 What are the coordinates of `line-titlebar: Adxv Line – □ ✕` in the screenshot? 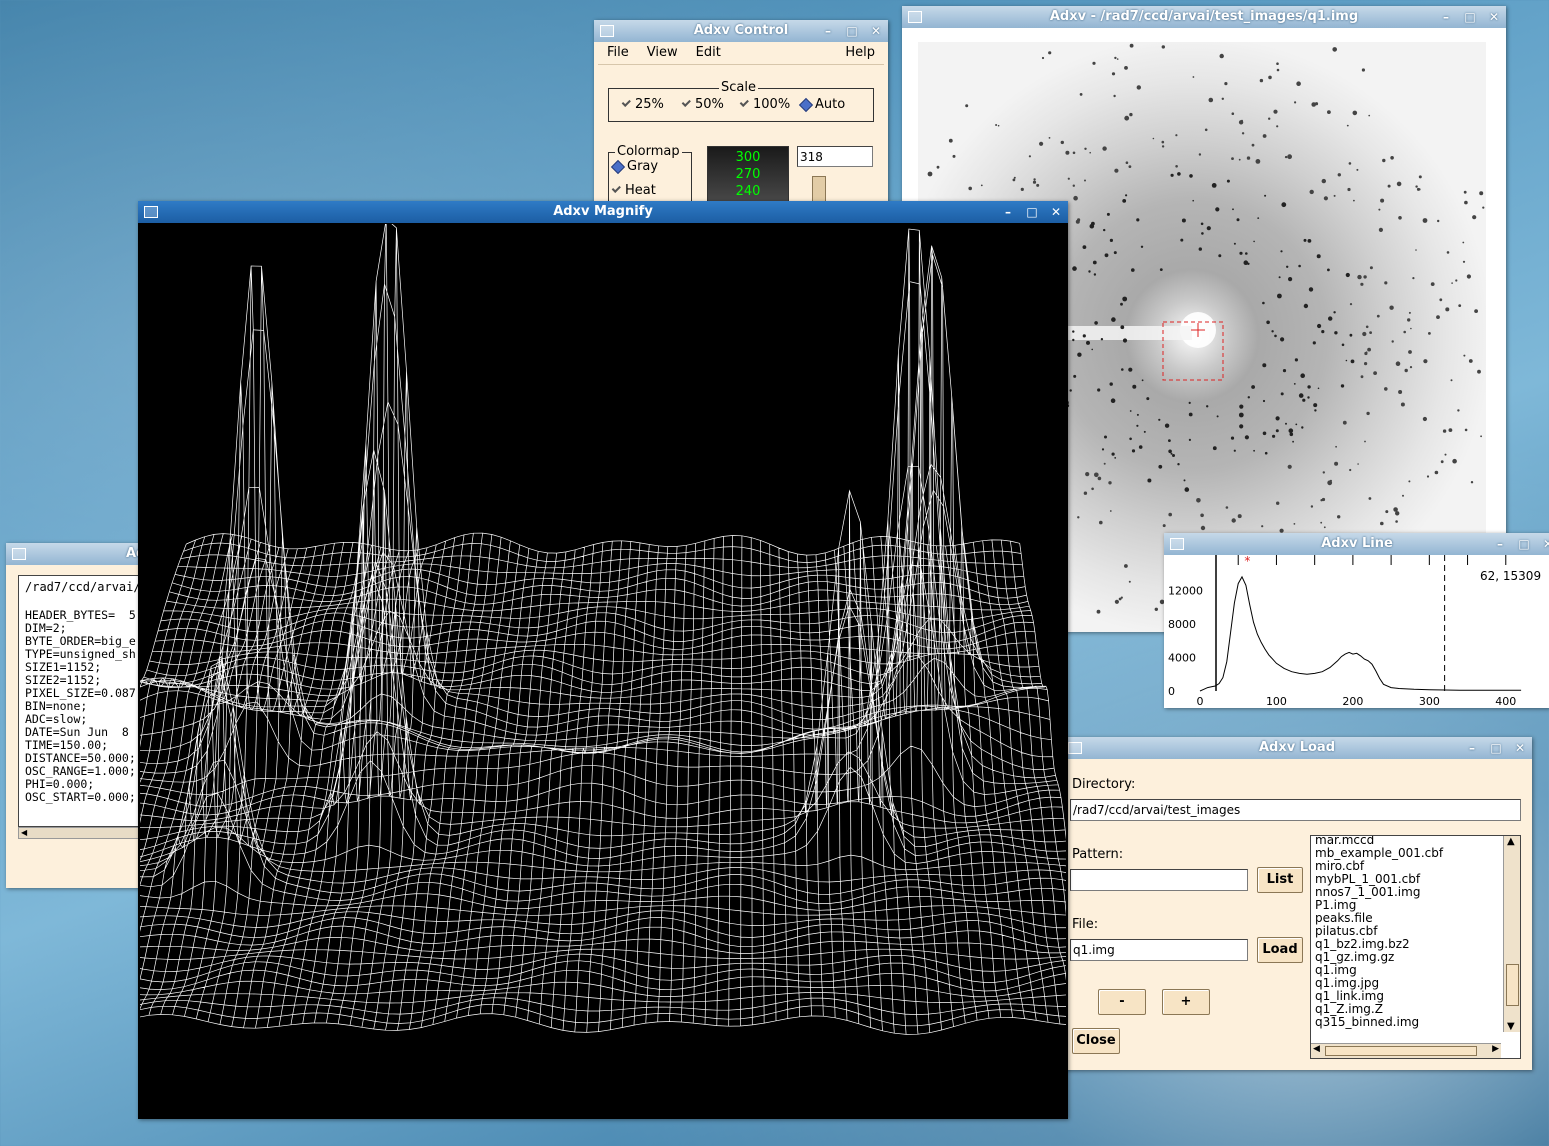 It's located at (1356, 544).